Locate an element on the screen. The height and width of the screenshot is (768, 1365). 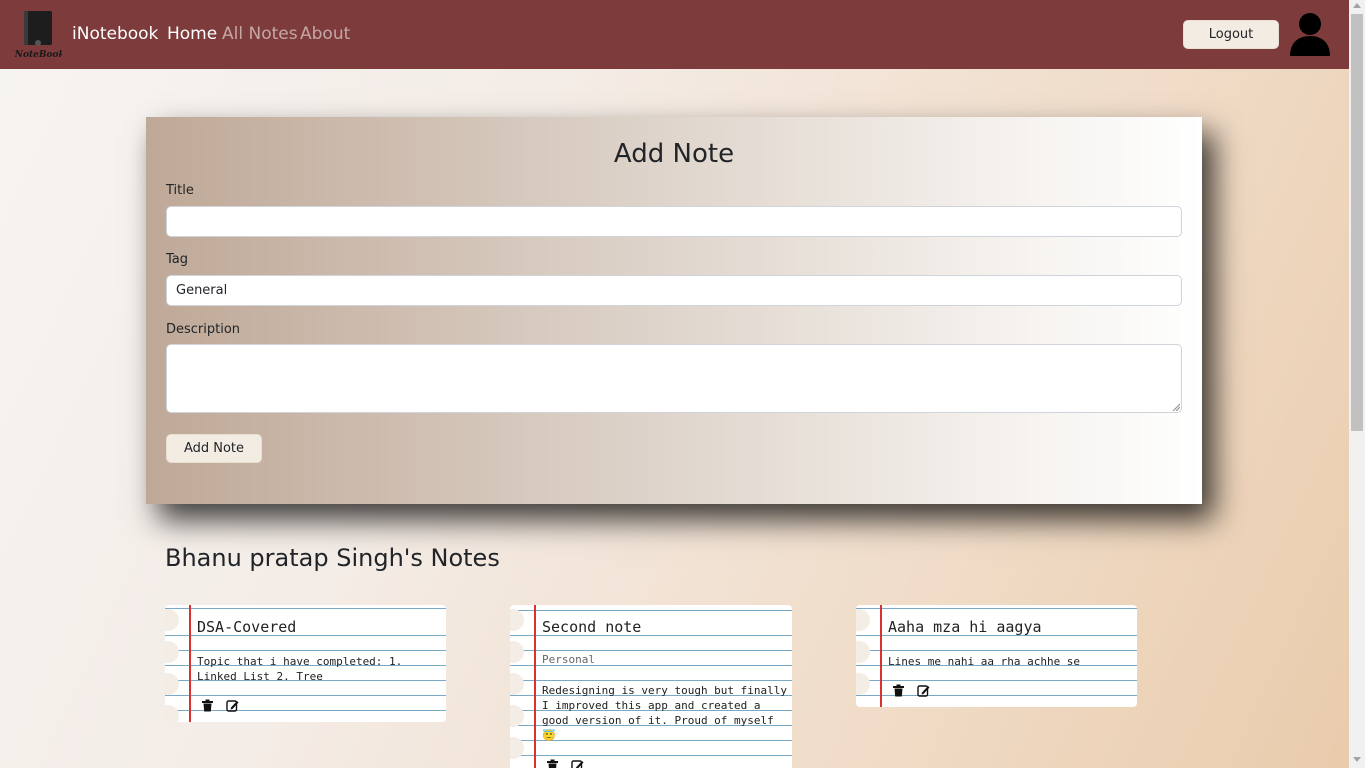
description-textarea is located at coordinates (674, 378).